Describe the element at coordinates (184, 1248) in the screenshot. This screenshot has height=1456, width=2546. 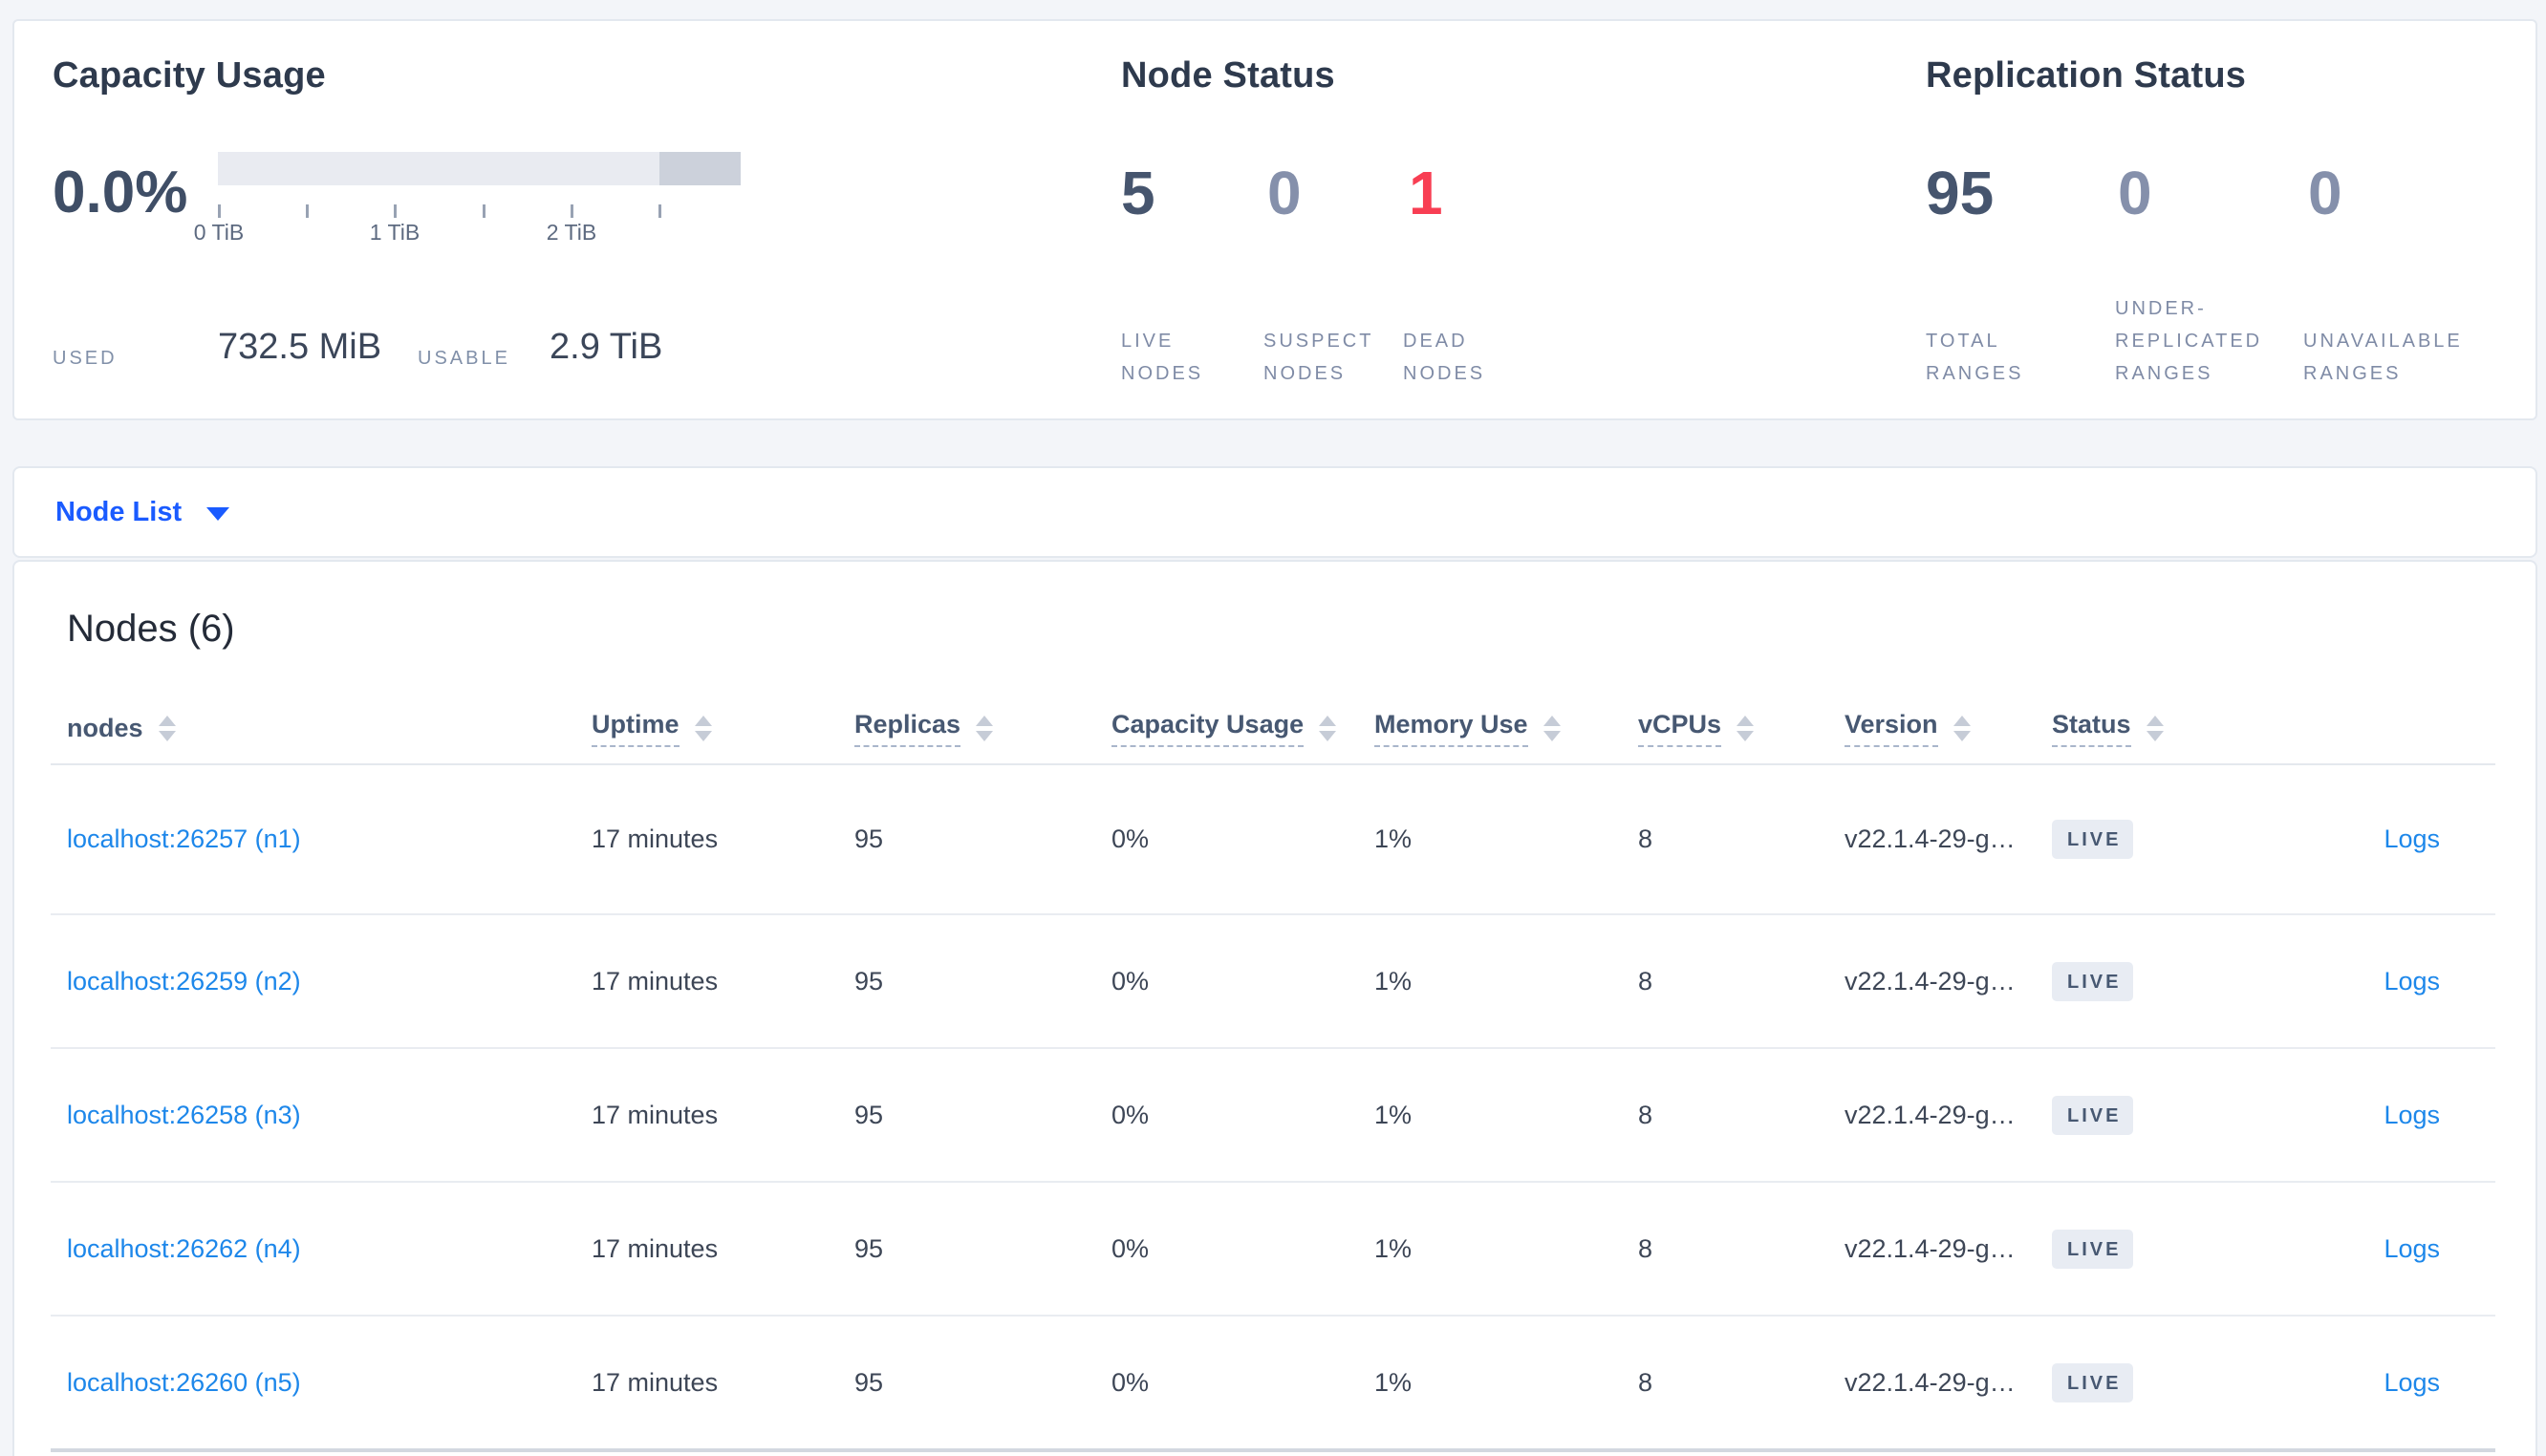
I see `node-address-link: localhost:26262 (n4)` at that location.